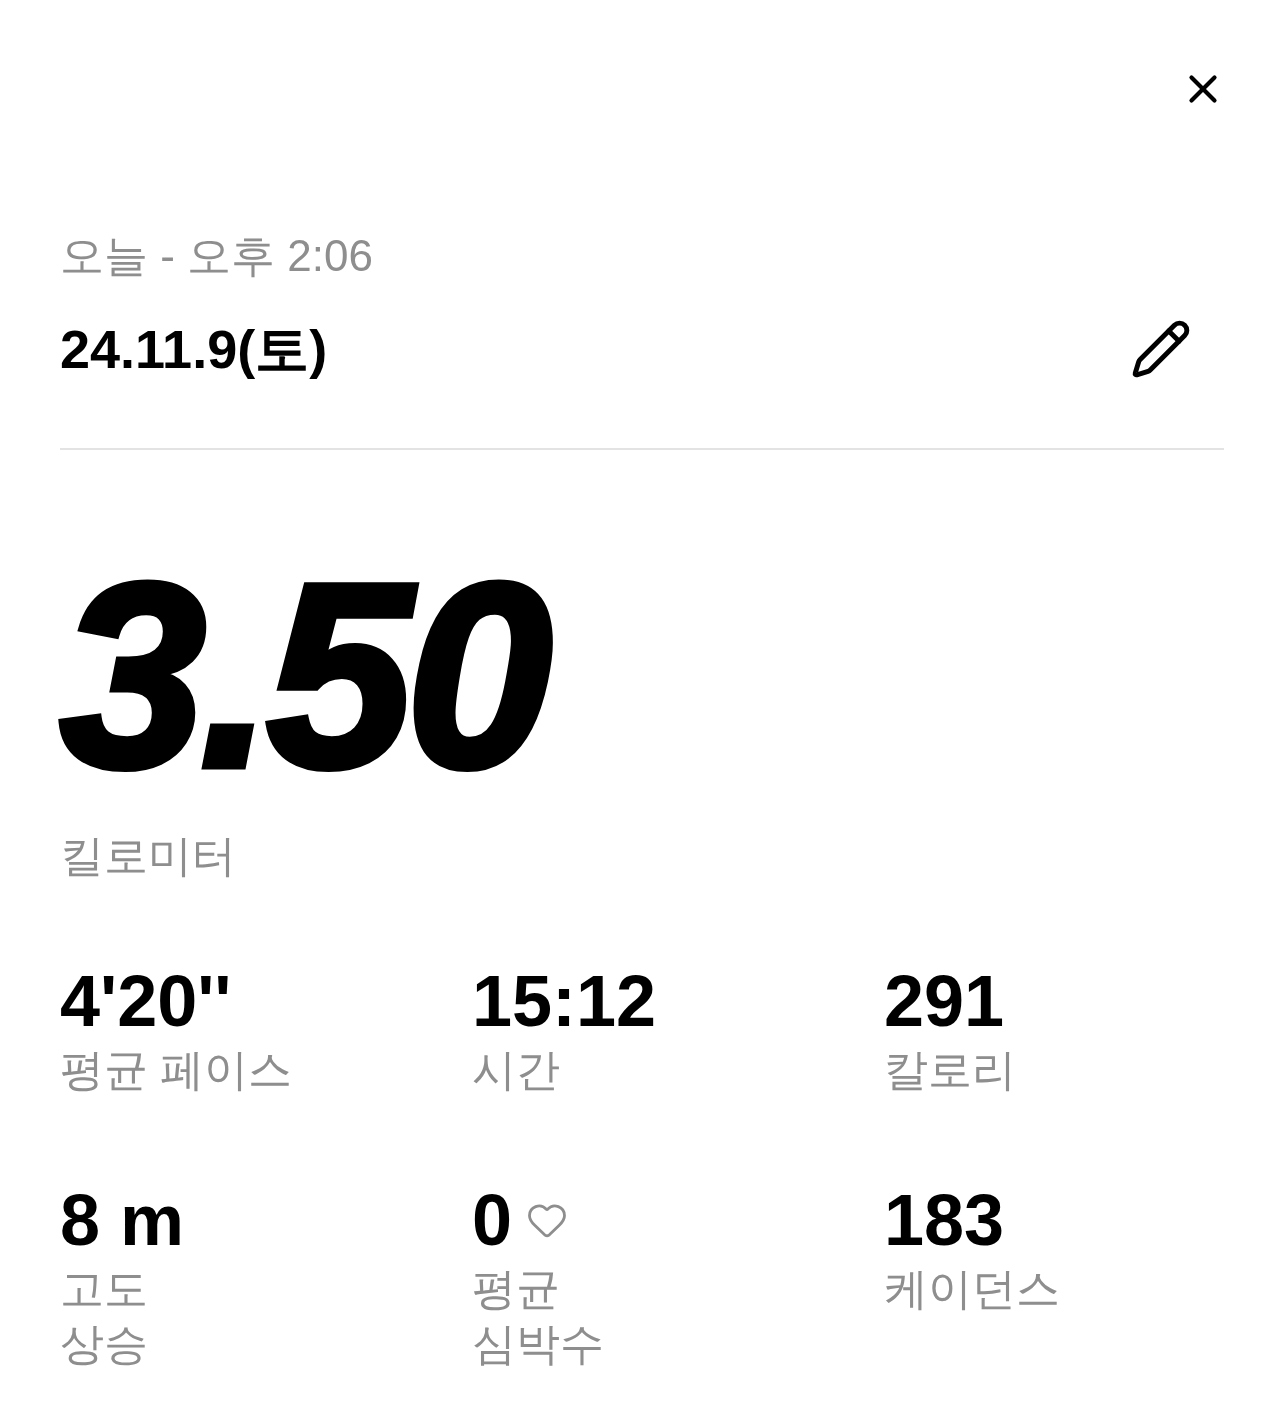 The height and width of the screenshot is (1402, 1284). Describe the element at coordinates (944, 1001) in the screenshot. I see `stat-value: 291` at that location.